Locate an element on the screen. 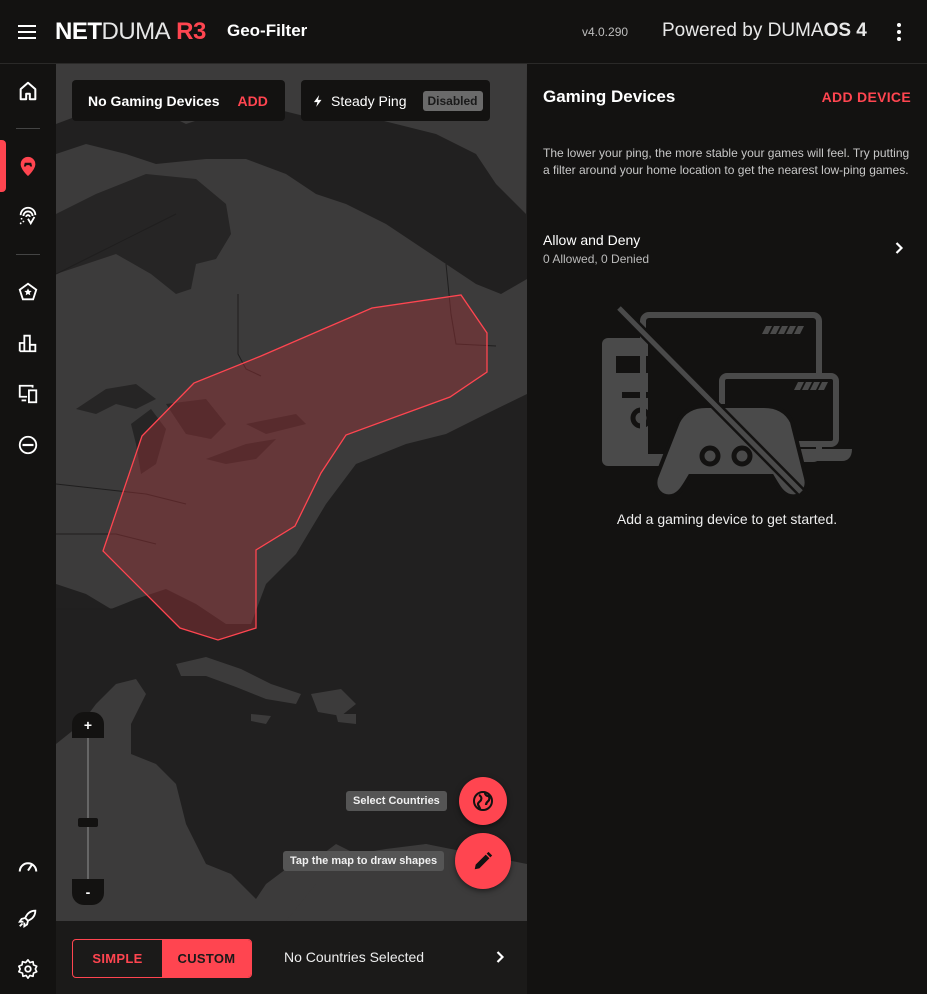  filter-region-layer is located at coordinates (295, 467).